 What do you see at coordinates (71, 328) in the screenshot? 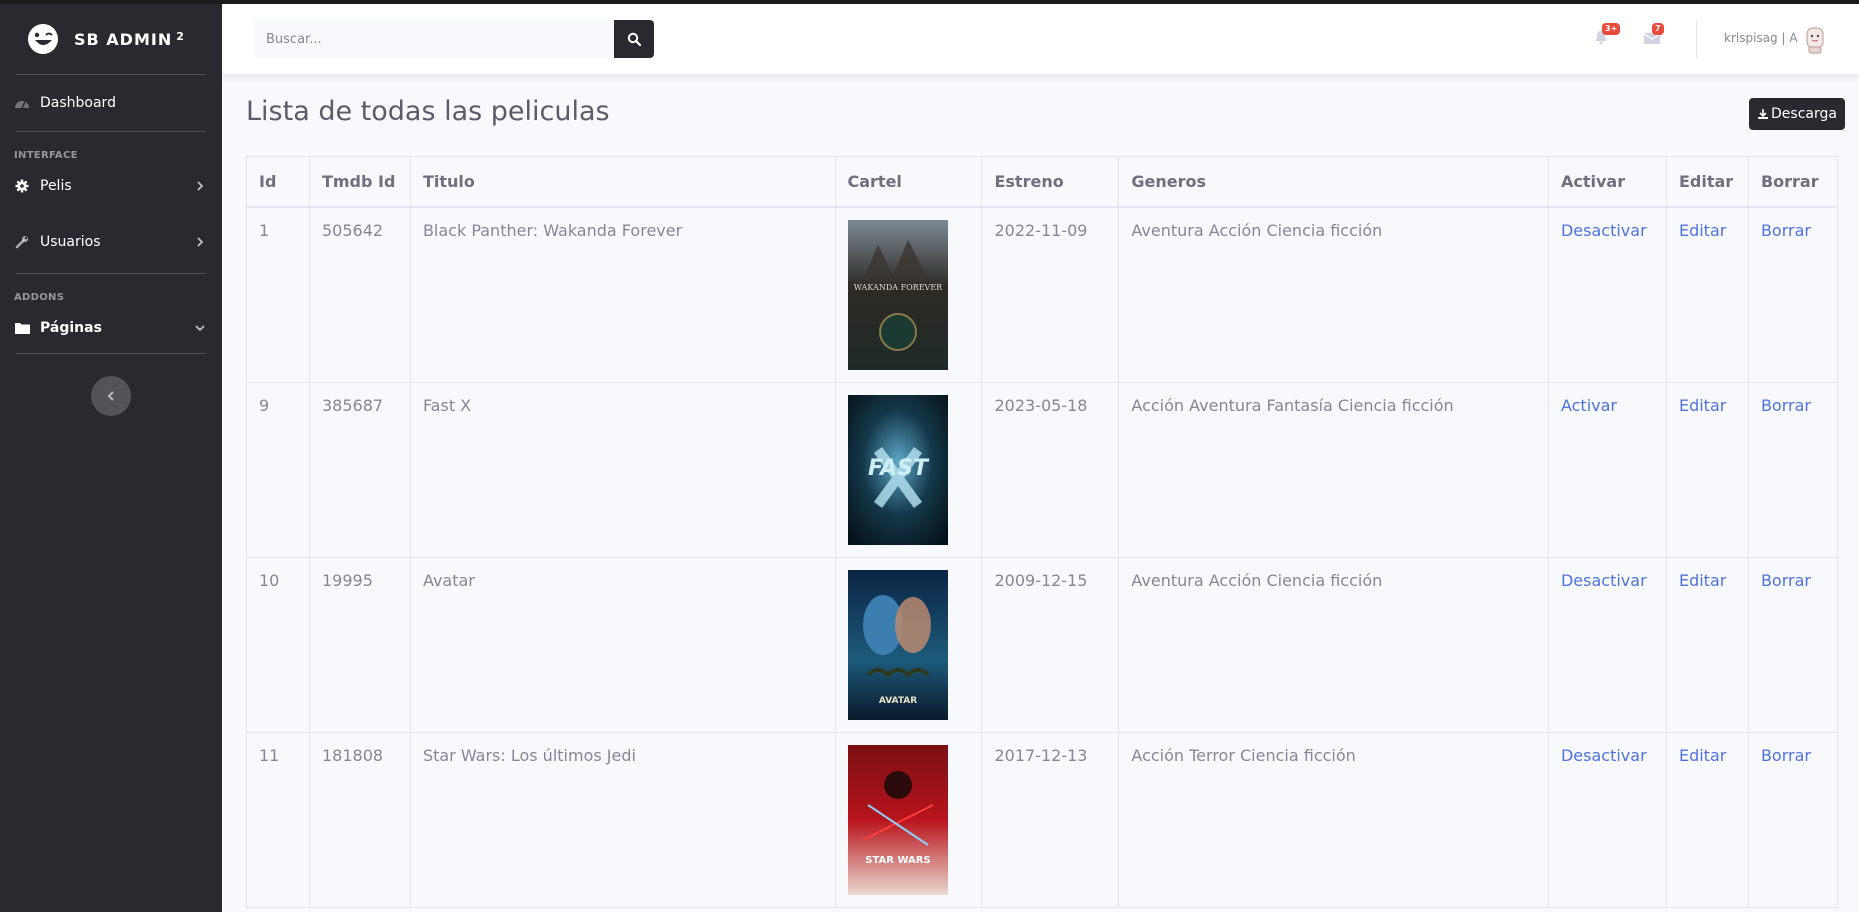
I see `sidebar-item-label: Páginas` at bounding box center [71, 328].